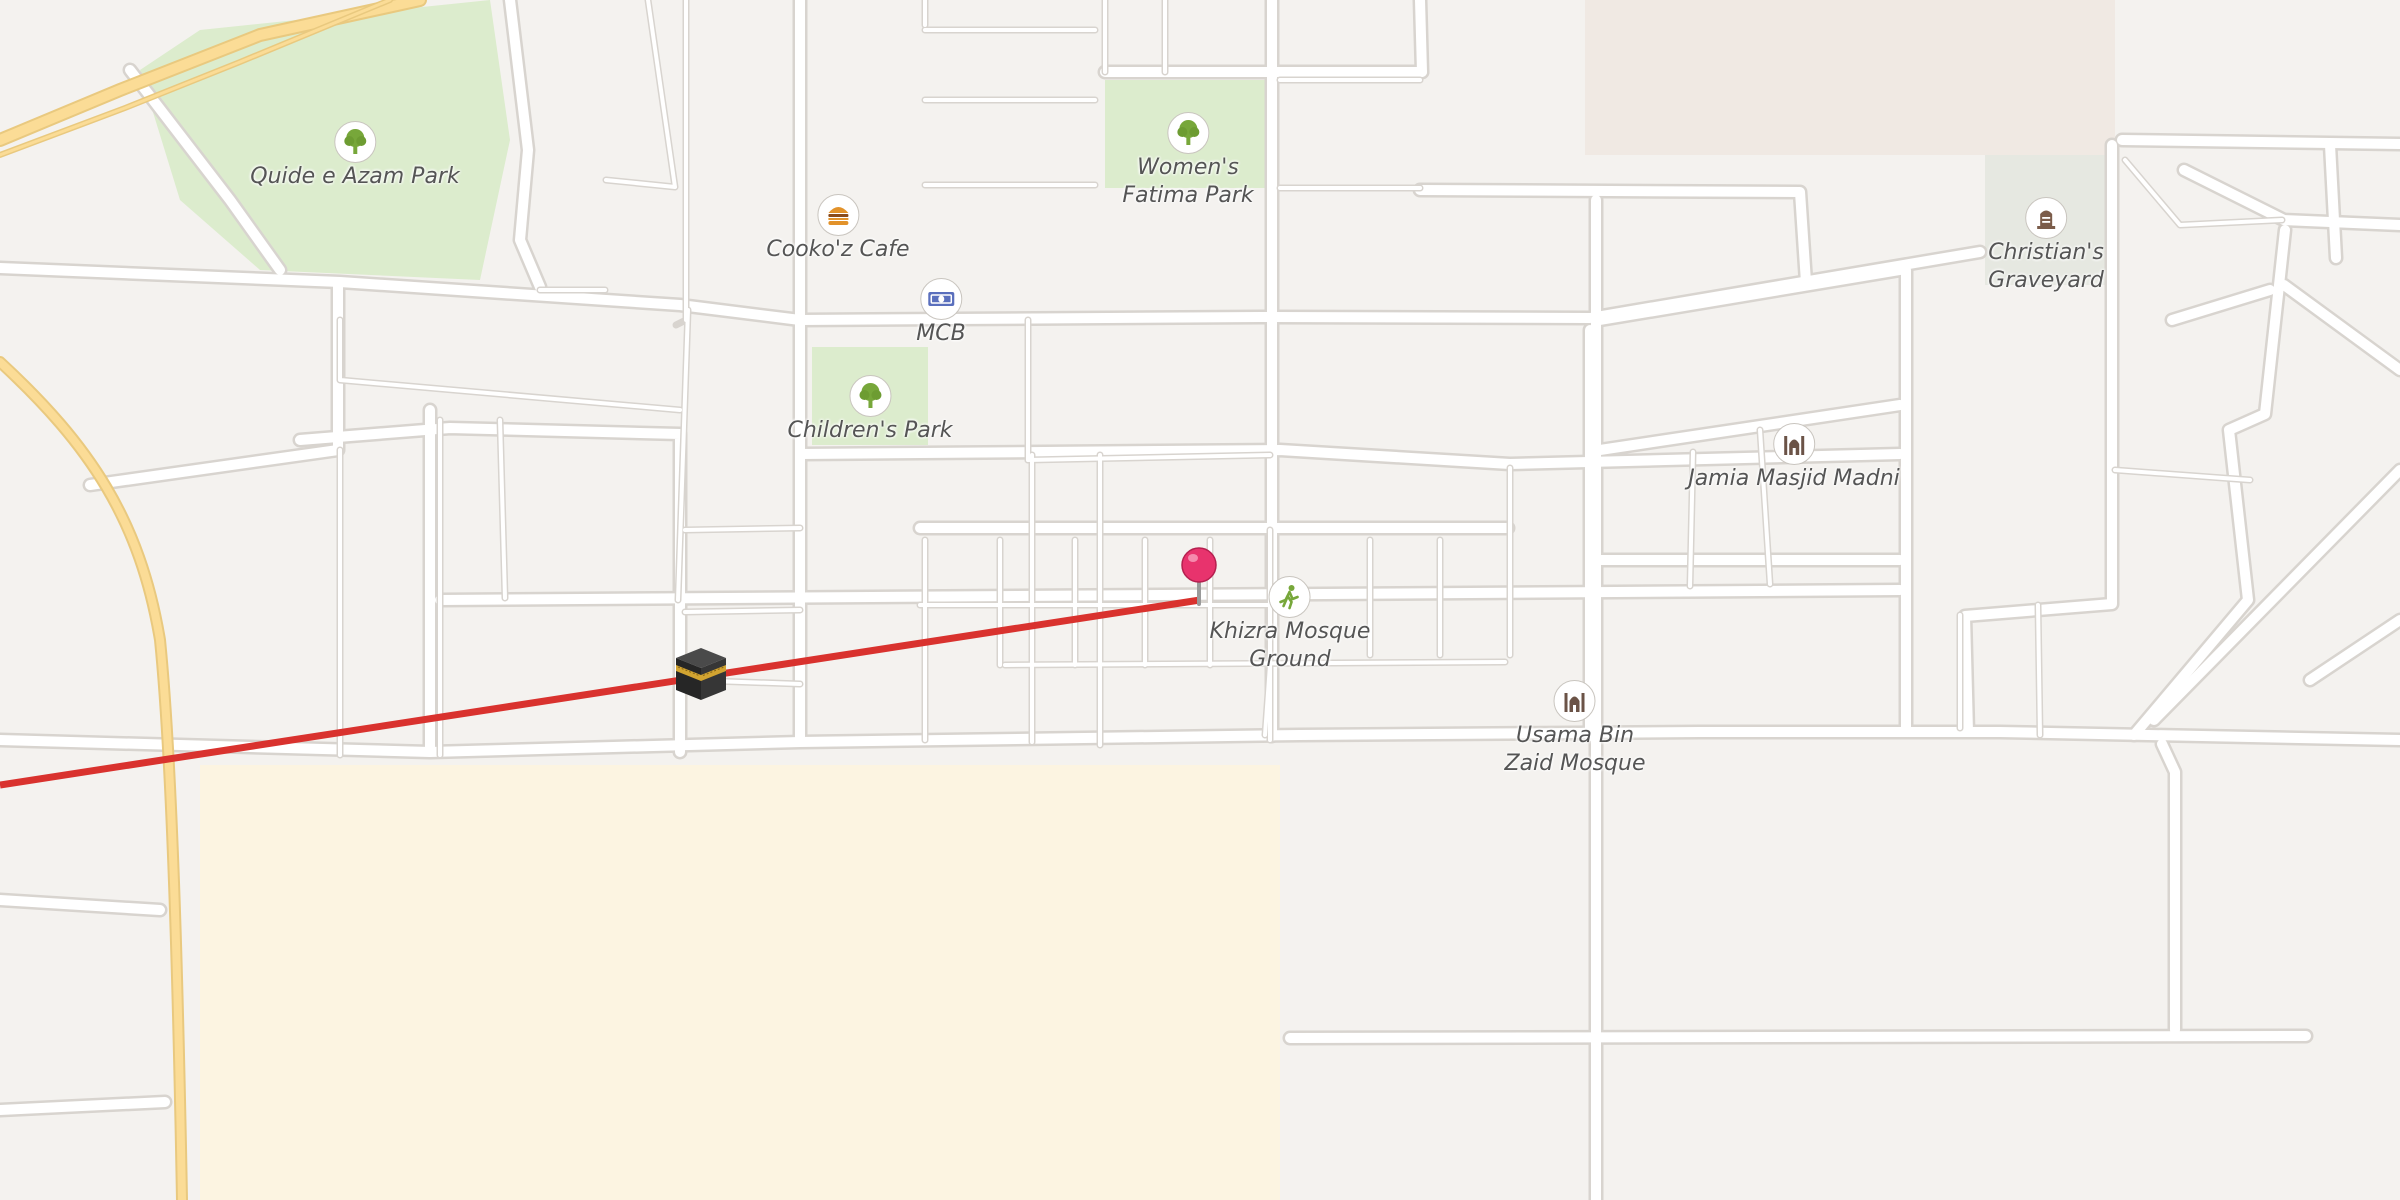  I want to click on kaaba-icon, so click(701, 674).